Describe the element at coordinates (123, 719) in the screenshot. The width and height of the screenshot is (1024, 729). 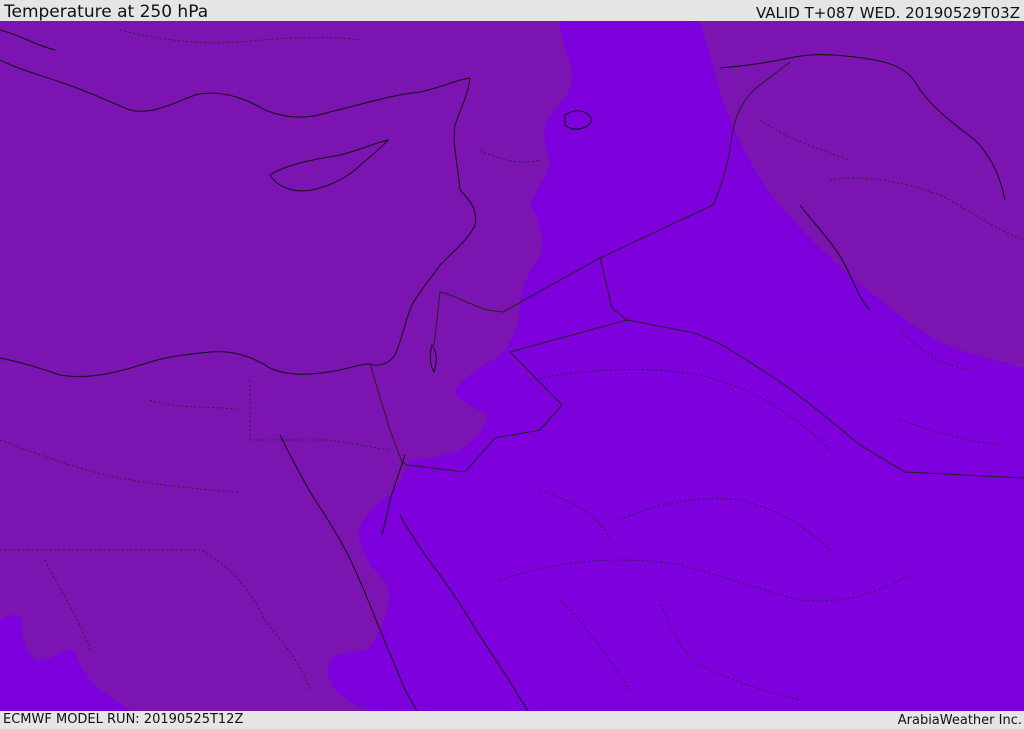
I see `model-run-label: ECMWF MODEL RUN: 20190525T12Z` at that location.